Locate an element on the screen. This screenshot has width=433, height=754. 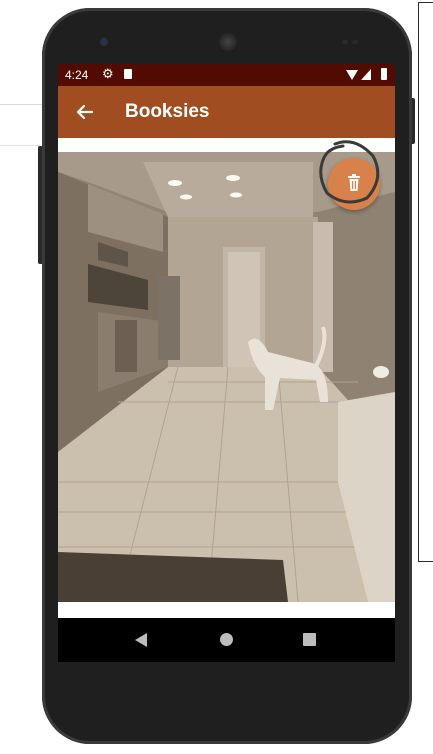
wifi-icon is located at coordinates (352, 75).